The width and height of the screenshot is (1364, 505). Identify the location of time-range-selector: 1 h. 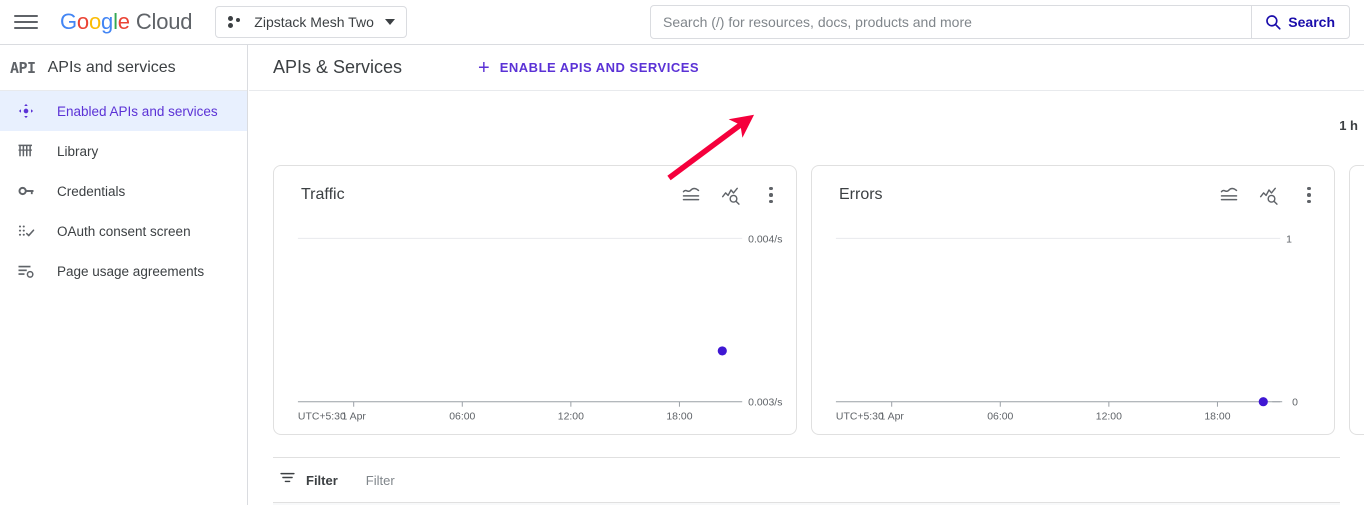
(1348, 125).